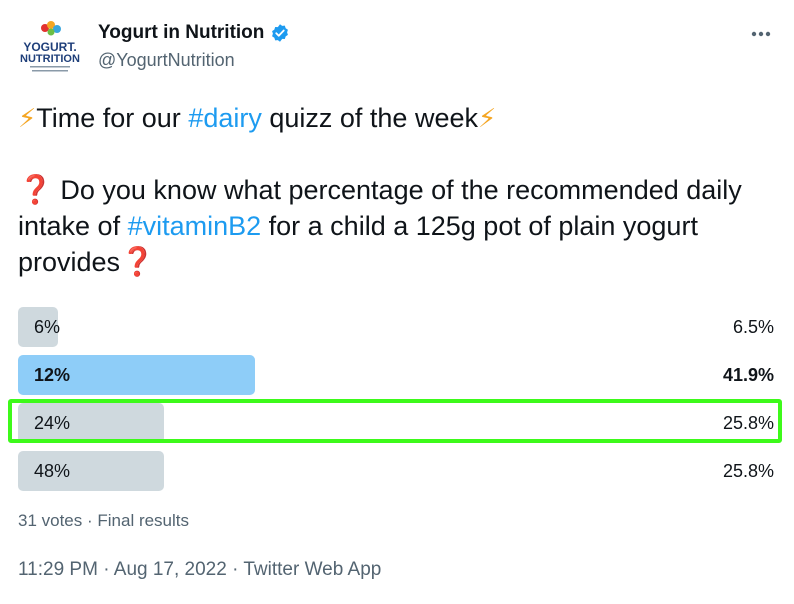 Image resolution: width=794 pixels, height=604 pixels. I want to click on tweet-source: Twitter Web App, so click(312, 569).